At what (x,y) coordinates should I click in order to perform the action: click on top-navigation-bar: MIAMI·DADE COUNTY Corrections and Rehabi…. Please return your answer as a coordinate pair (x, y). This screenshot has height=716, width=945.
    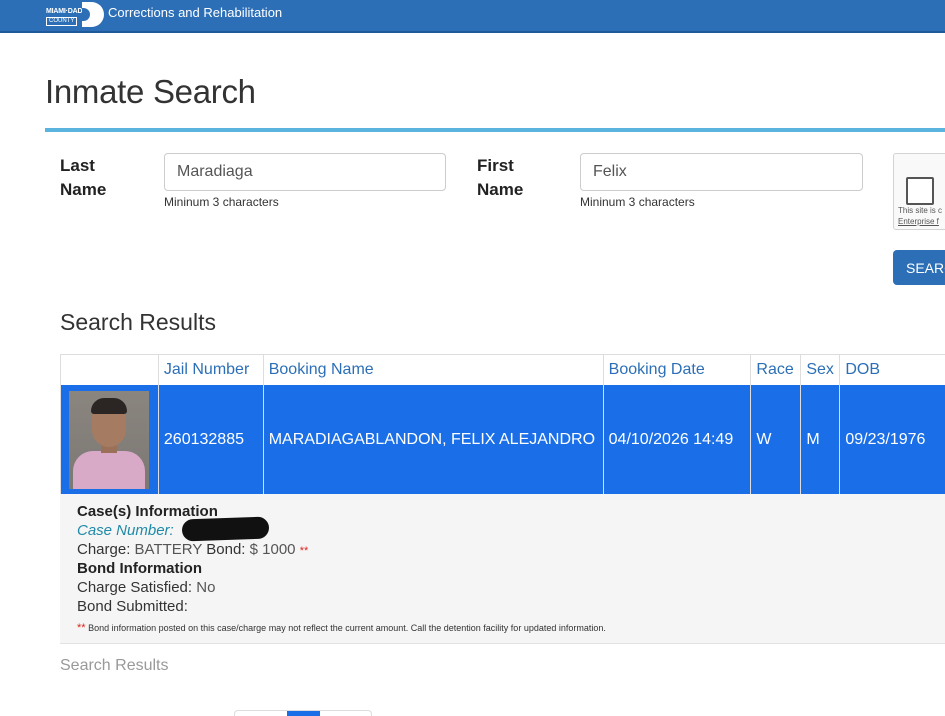
    Looking at the image, I should click on (472, 16).